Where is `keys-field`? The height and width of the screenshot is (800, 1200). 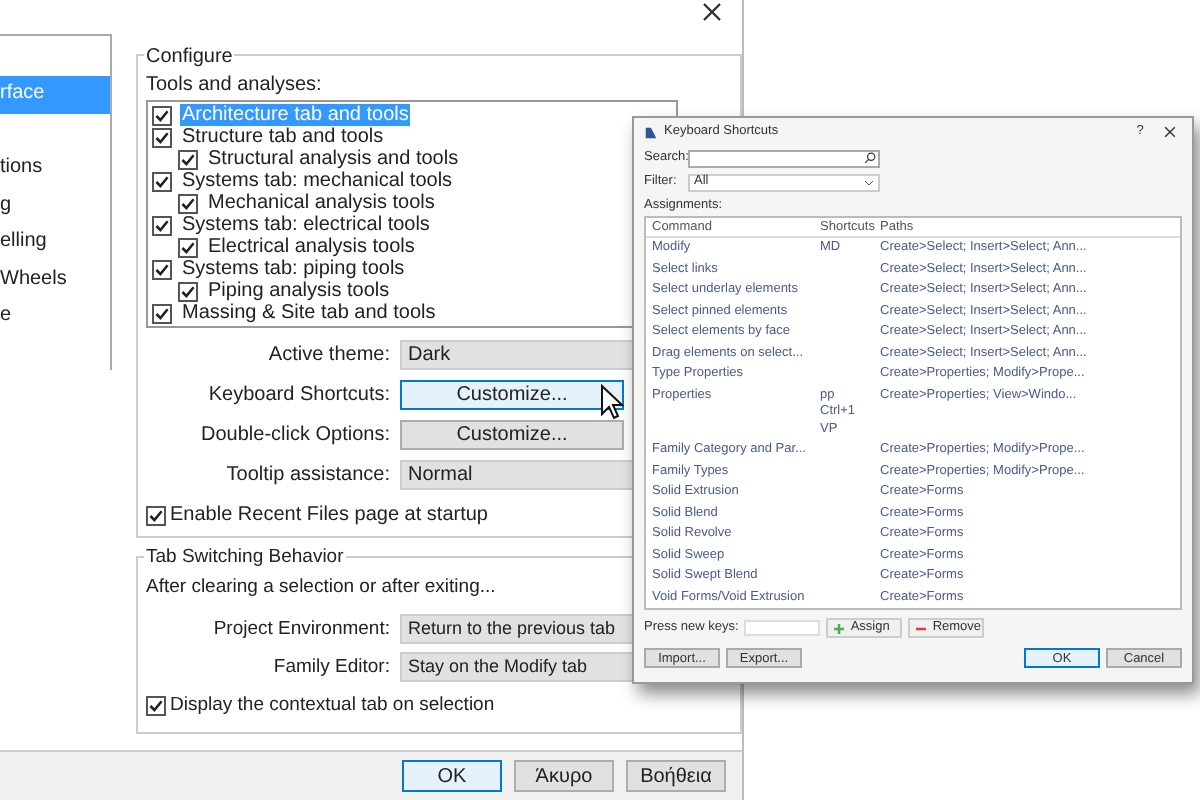
keys-field is located at coordinates (782, 628).